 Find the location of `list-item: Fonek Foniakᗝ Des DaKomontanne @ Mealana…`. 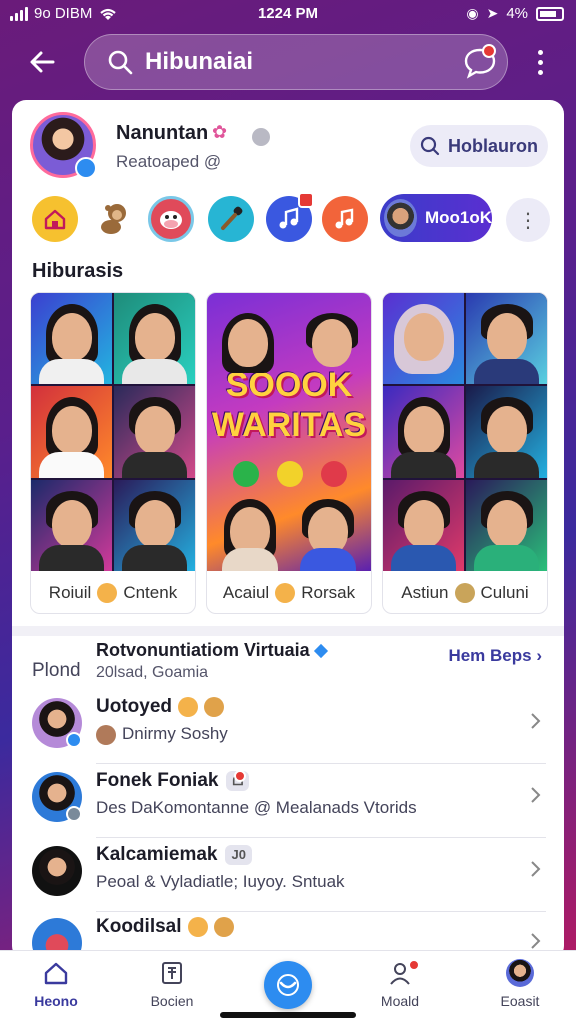

list-item: Fonek Foniakᗝ Des DaKomontanne @ Mealana… is located at coordinates (288, 802).